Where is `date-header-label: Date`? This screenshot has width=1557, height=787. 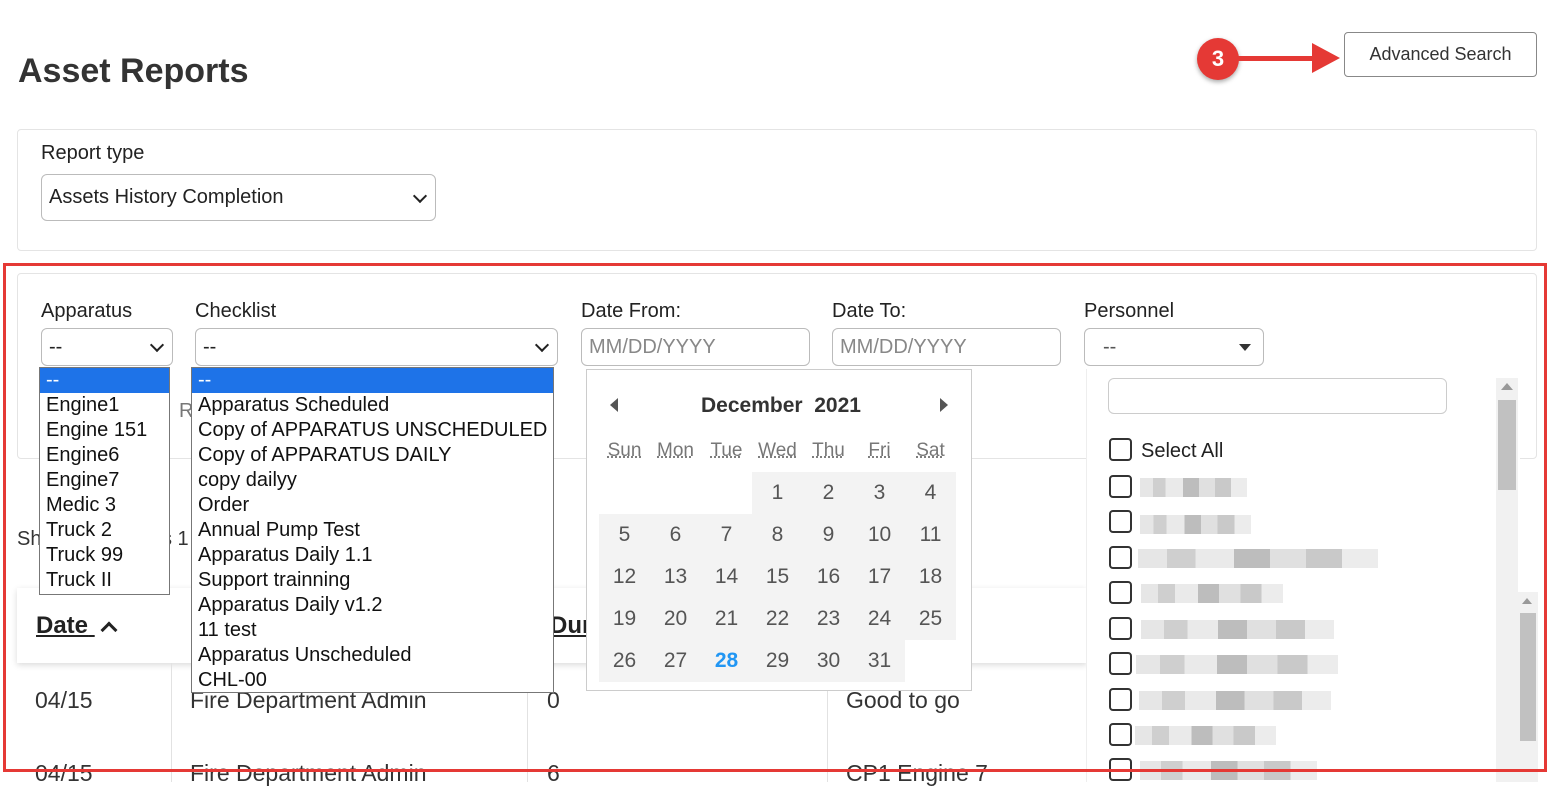 date-header-label: Date is located at coordinates (62, 625).